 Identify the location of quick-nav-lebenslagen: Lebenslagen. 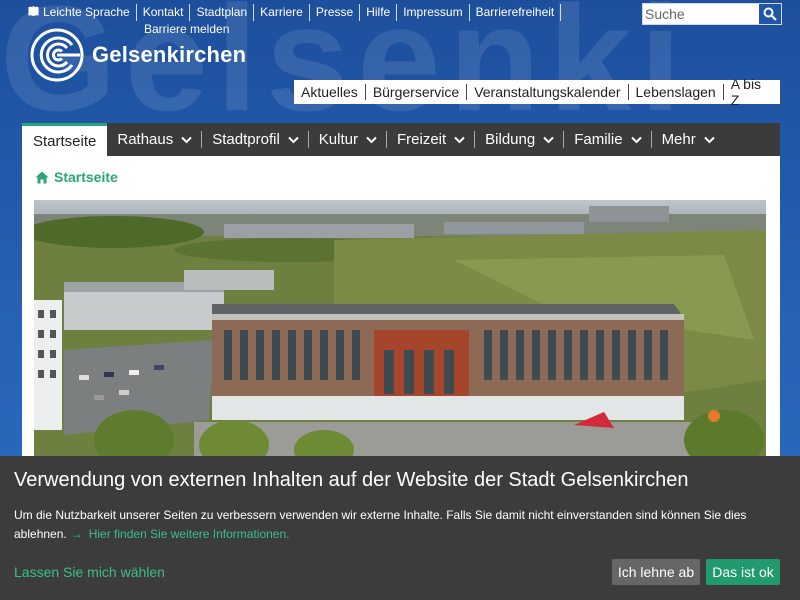
(676, 92).